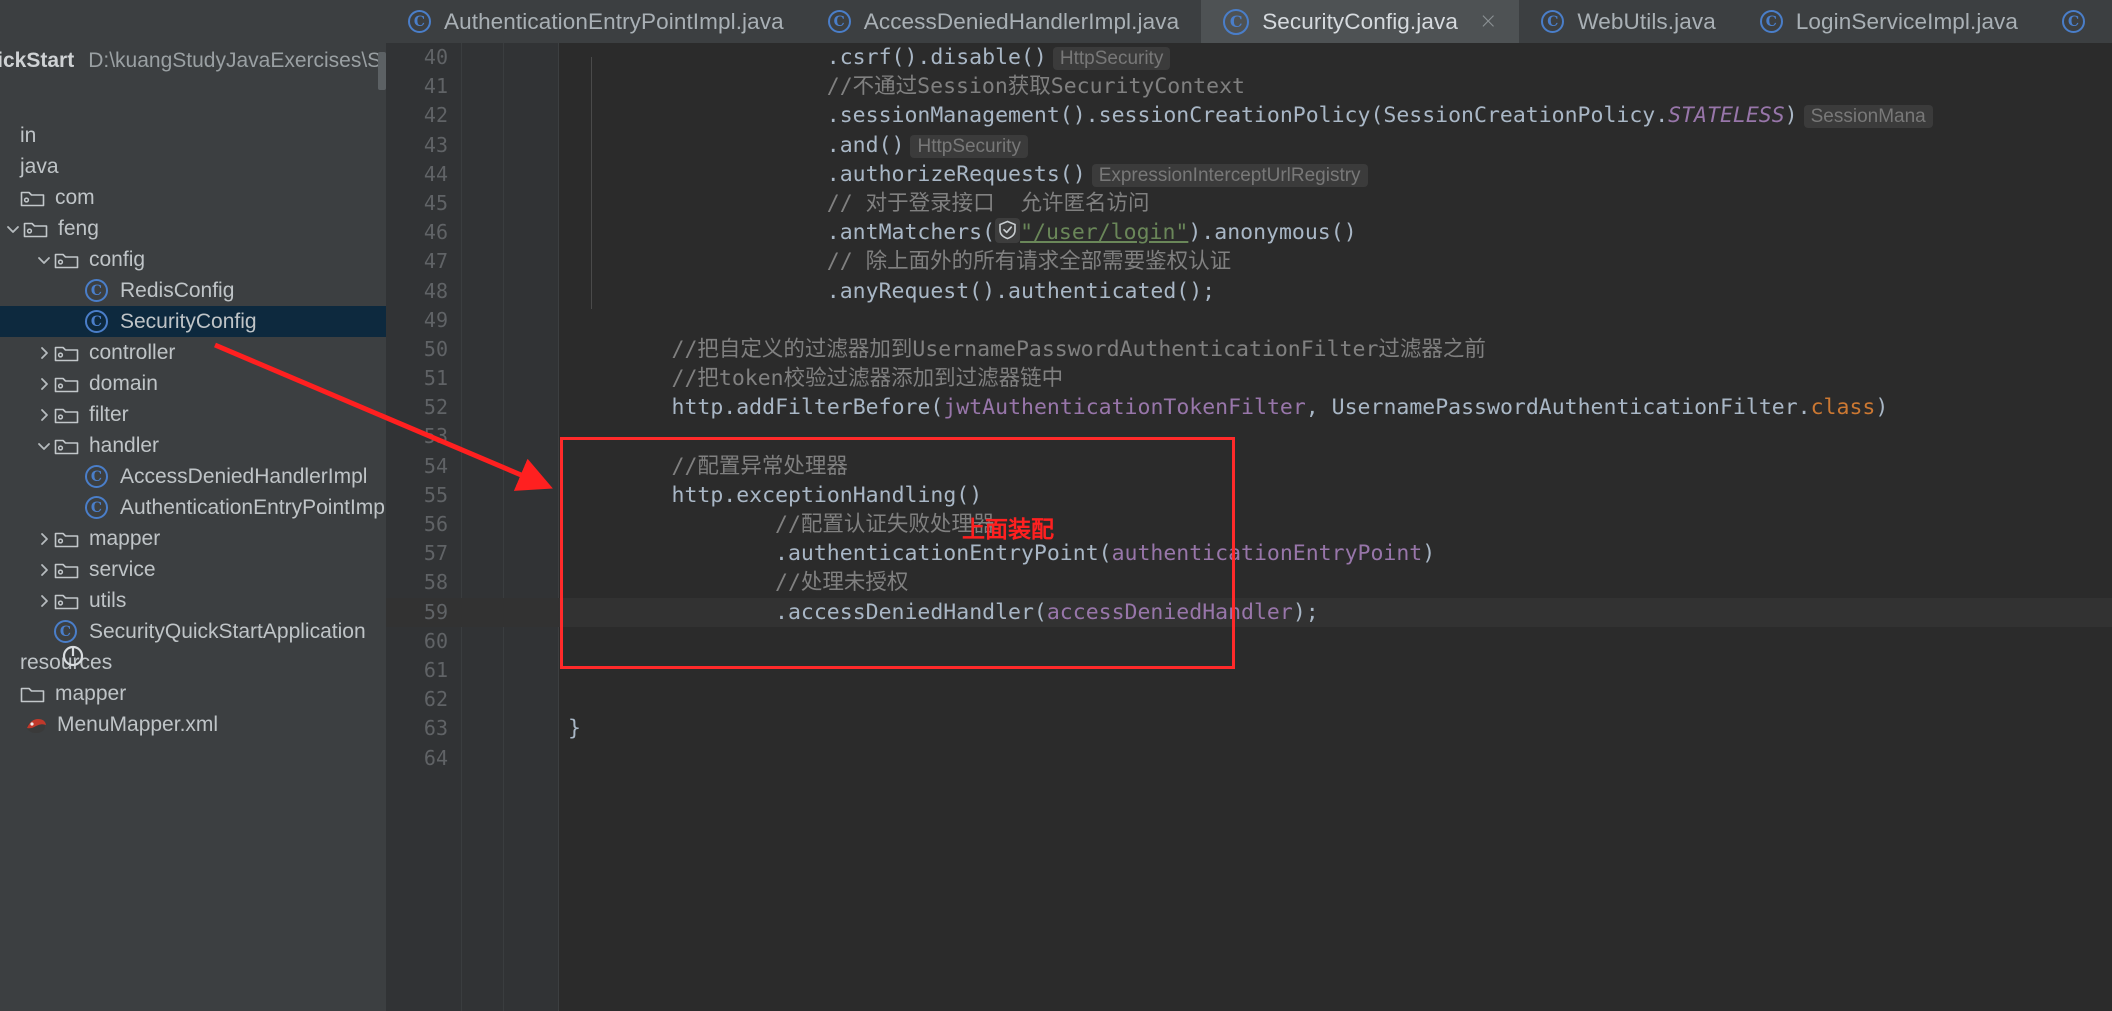 The height and width of the screenshot is (1011, 2112). What do you see at coordinates (193, 476) in the screenshot?
I see `tree-item-accessdeniedhandlerimpl: C AccessDeniedHandlerImpl` at bounding box center [193, 476].